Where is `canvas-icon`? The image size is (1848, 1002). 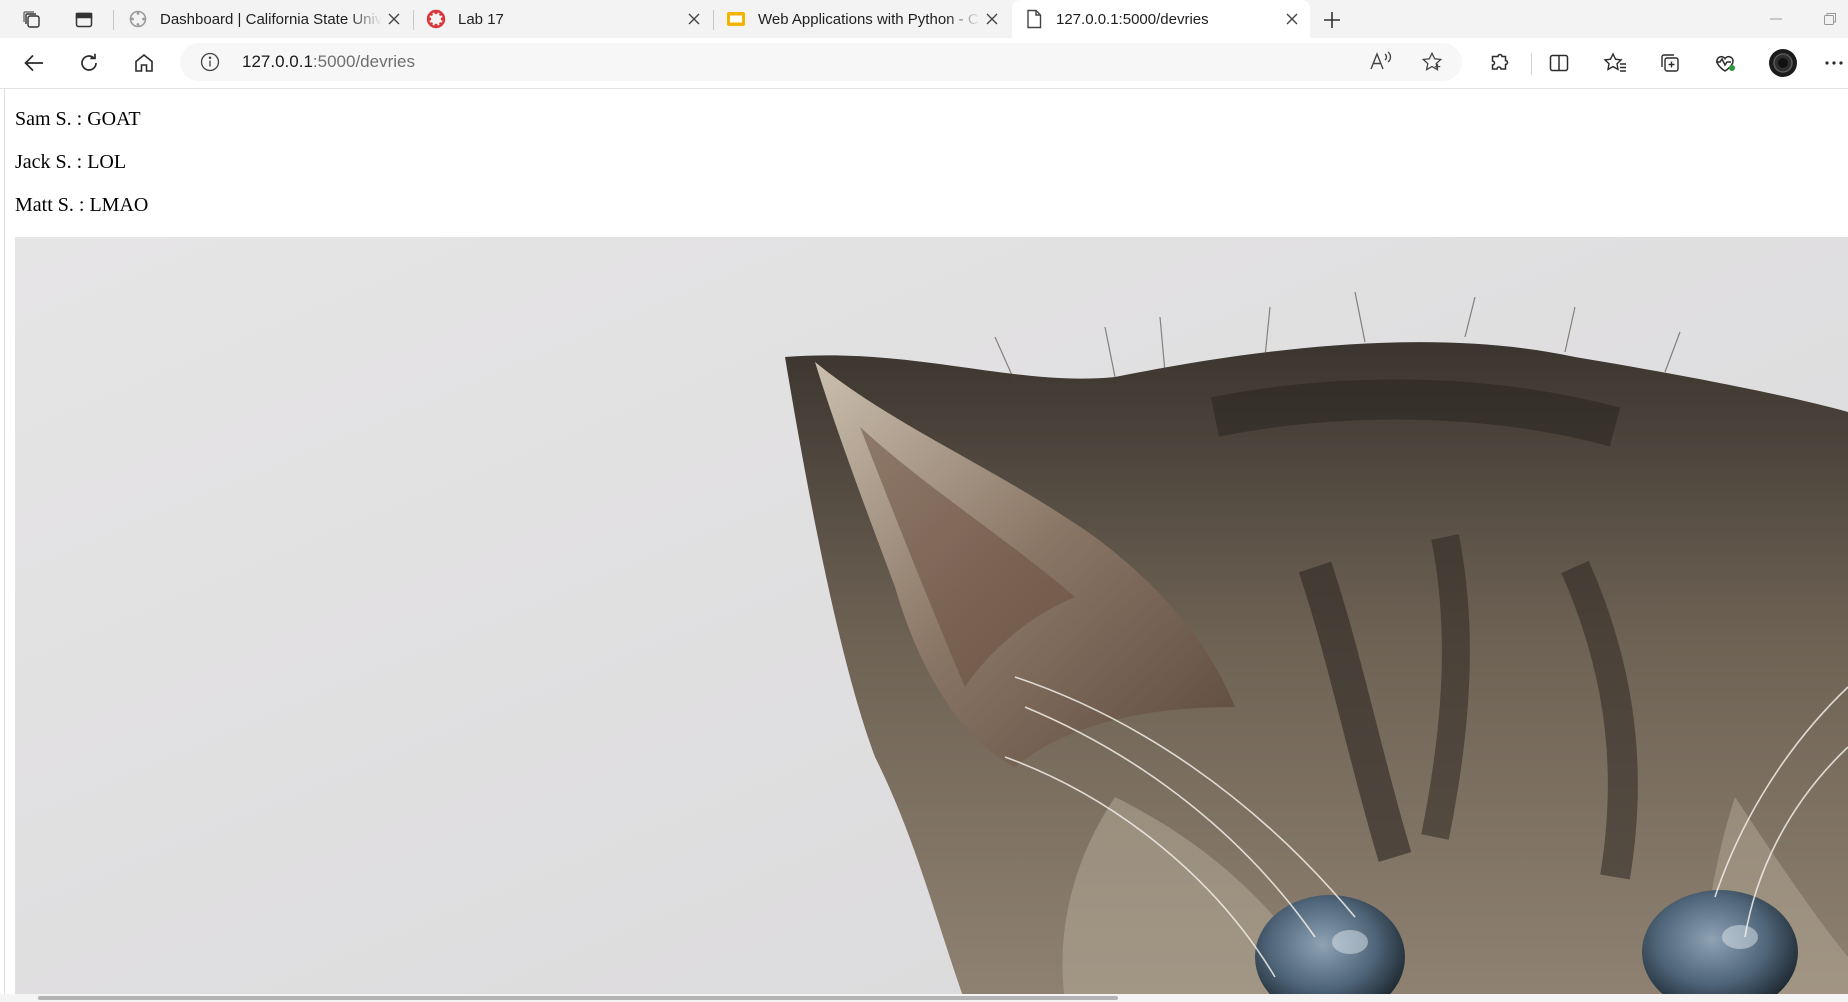
canvas-icon is located at coordinates (138, 19).